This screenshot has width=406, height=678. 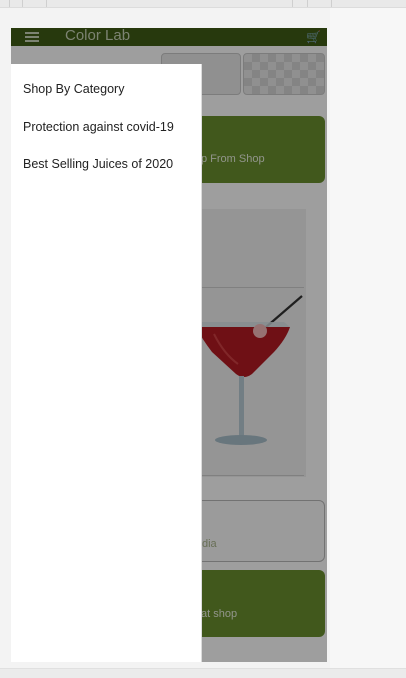 What do you see at coordinates (203, 4) in the screenshot?
I see `browser-top-strip` at bounding box center [203, 4].